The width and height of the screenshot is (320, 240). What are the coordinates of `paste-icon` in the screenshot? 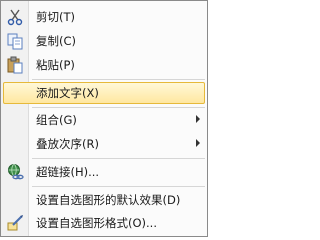 It's located at (15, 65).